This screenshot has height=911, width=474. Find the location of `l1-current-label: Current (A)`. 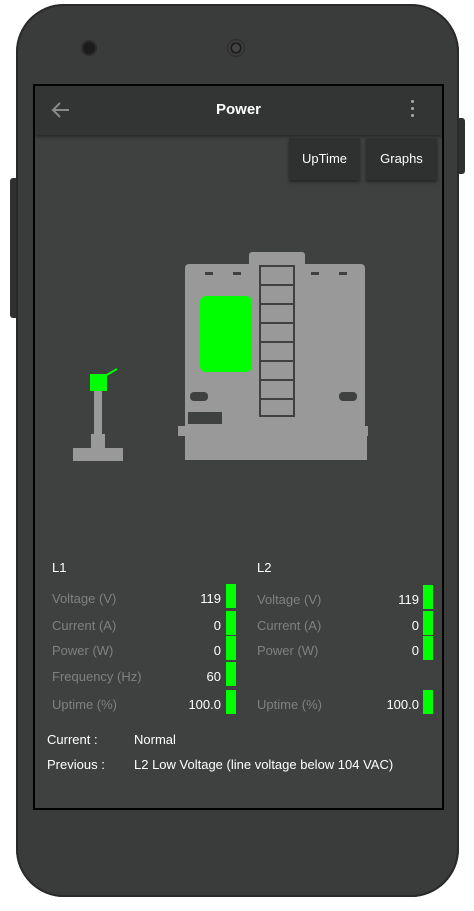

l1-current-label: Current (A) is located at coordinates (84, 625).